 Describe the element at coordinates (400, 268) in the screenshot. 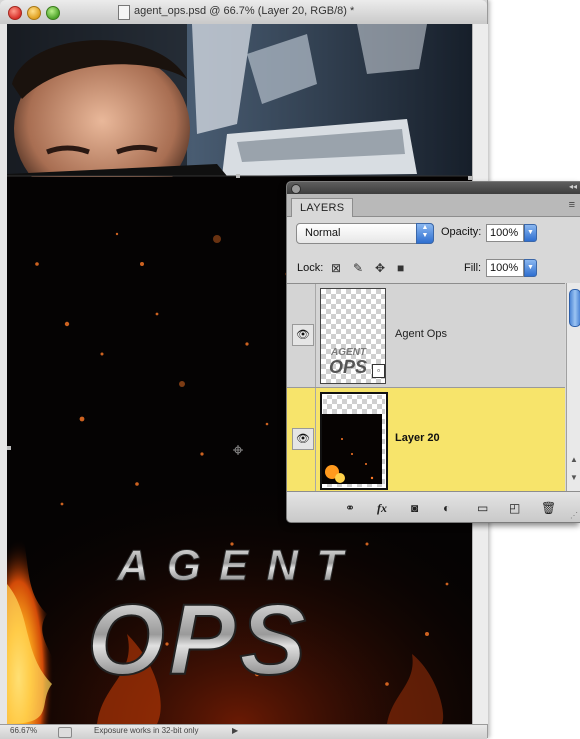

I see `lock-all-icon: ■` at that location.